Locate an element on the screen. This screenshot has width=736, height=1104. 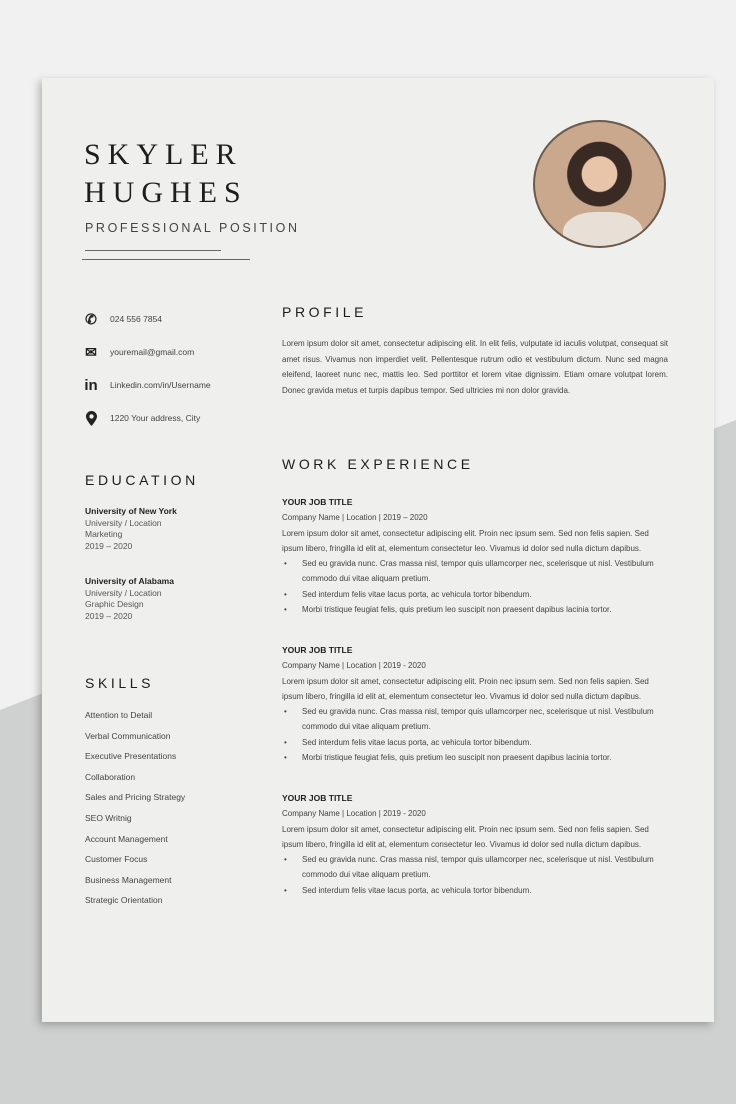
skill-item: Account Management is located at coordinates (126, 838).